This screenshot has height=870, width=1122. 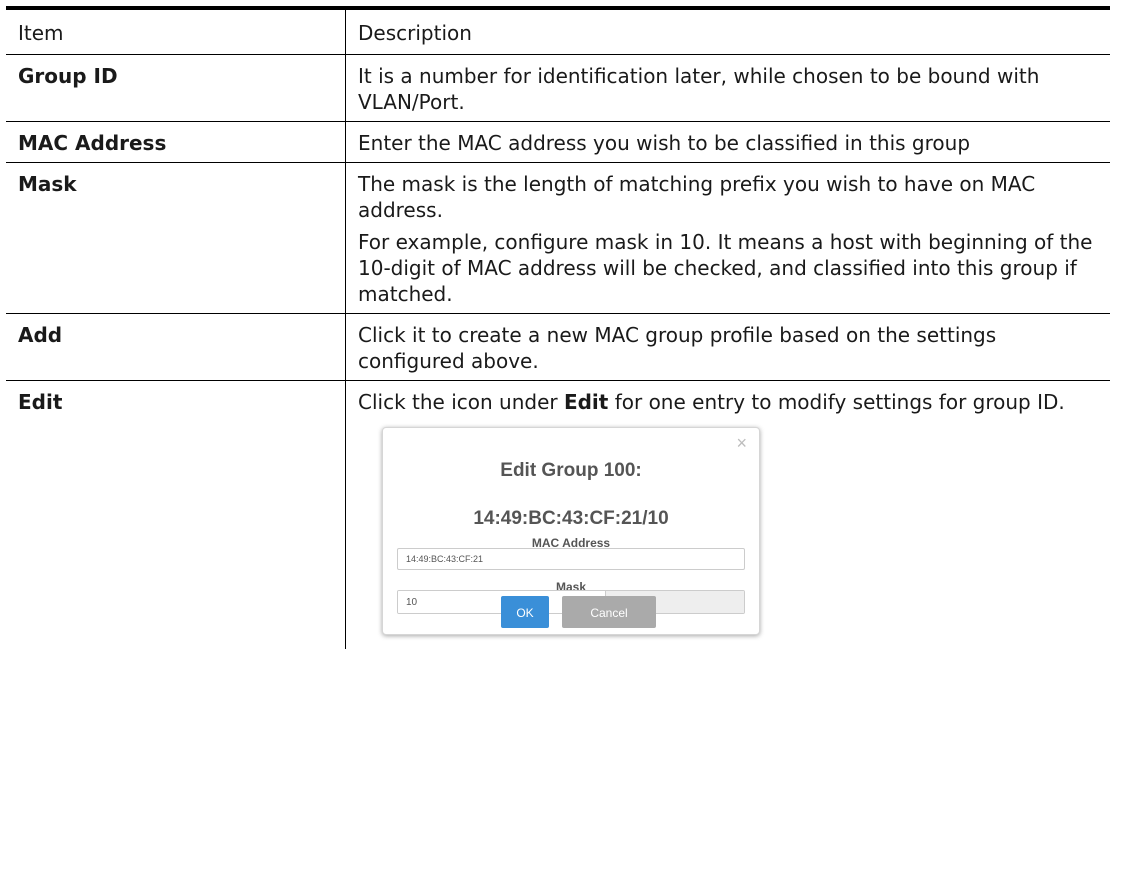 I want to click on column-header-item: Item, so click(x=176, y=32).